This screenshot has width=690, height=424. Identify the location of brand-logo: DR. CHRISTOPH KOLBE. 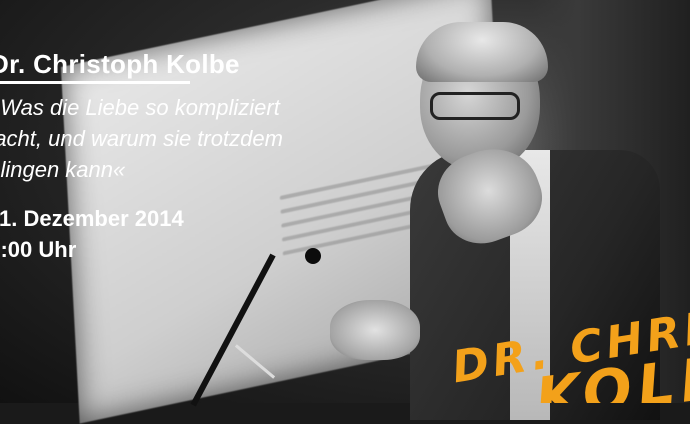
(565, 353).